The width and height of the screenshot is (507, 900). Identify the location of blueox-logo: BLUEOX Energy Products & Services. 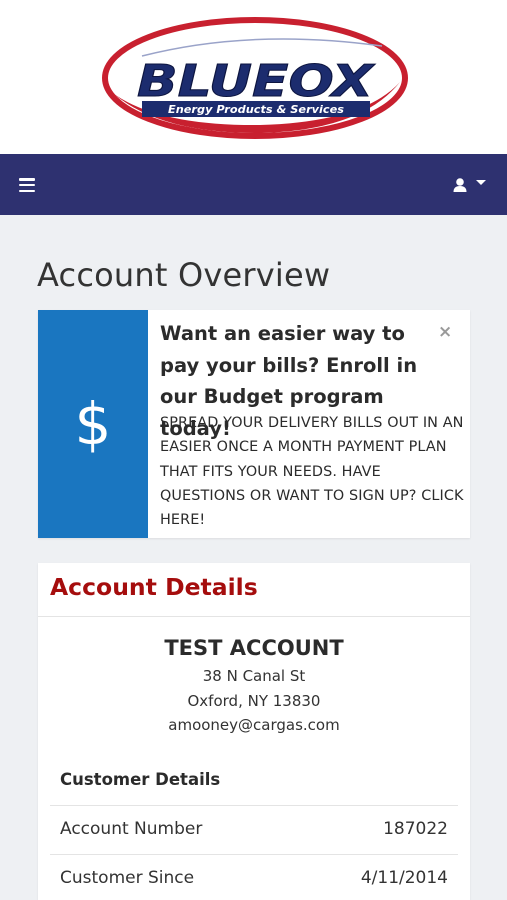
(255, 78).